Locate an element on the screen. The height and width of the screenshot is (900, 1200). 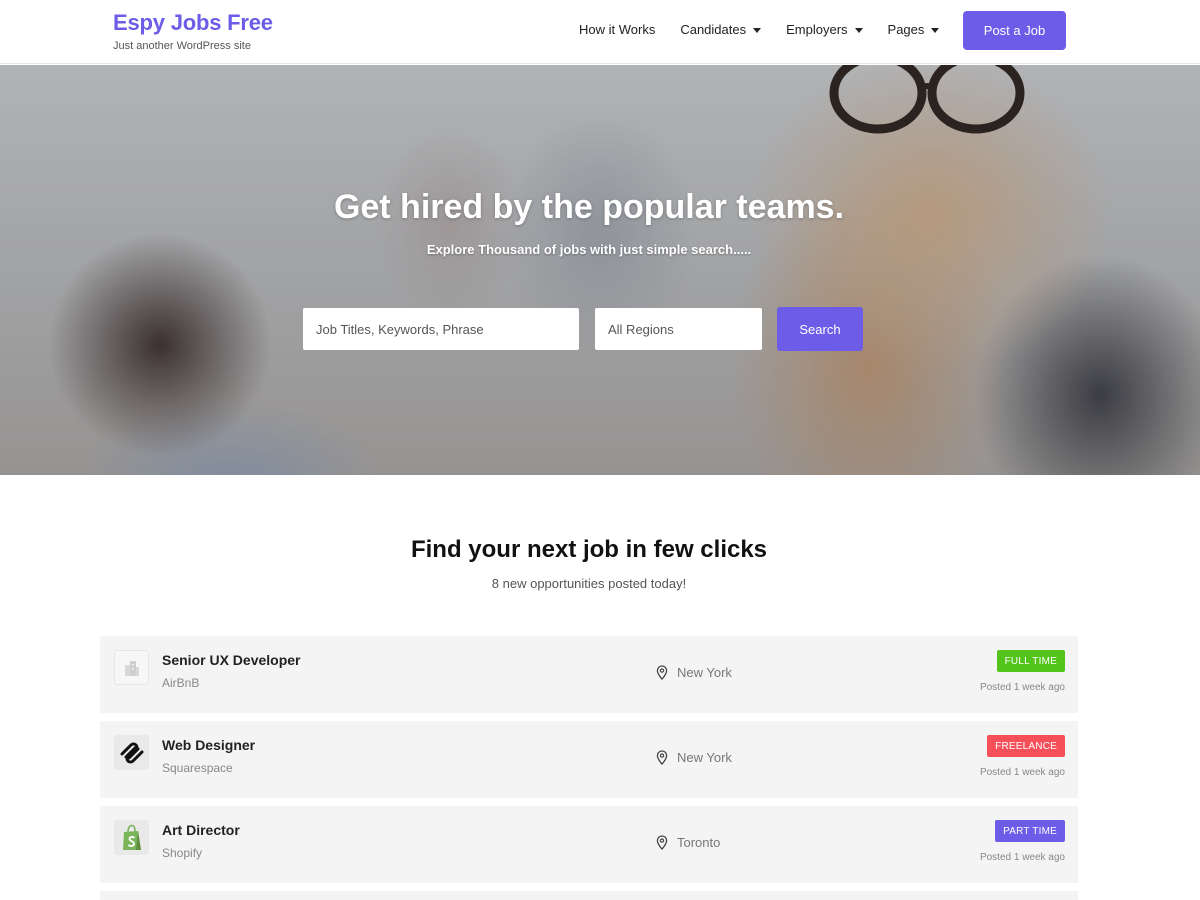
job-listing-partial is located at coordinates (589, 895).